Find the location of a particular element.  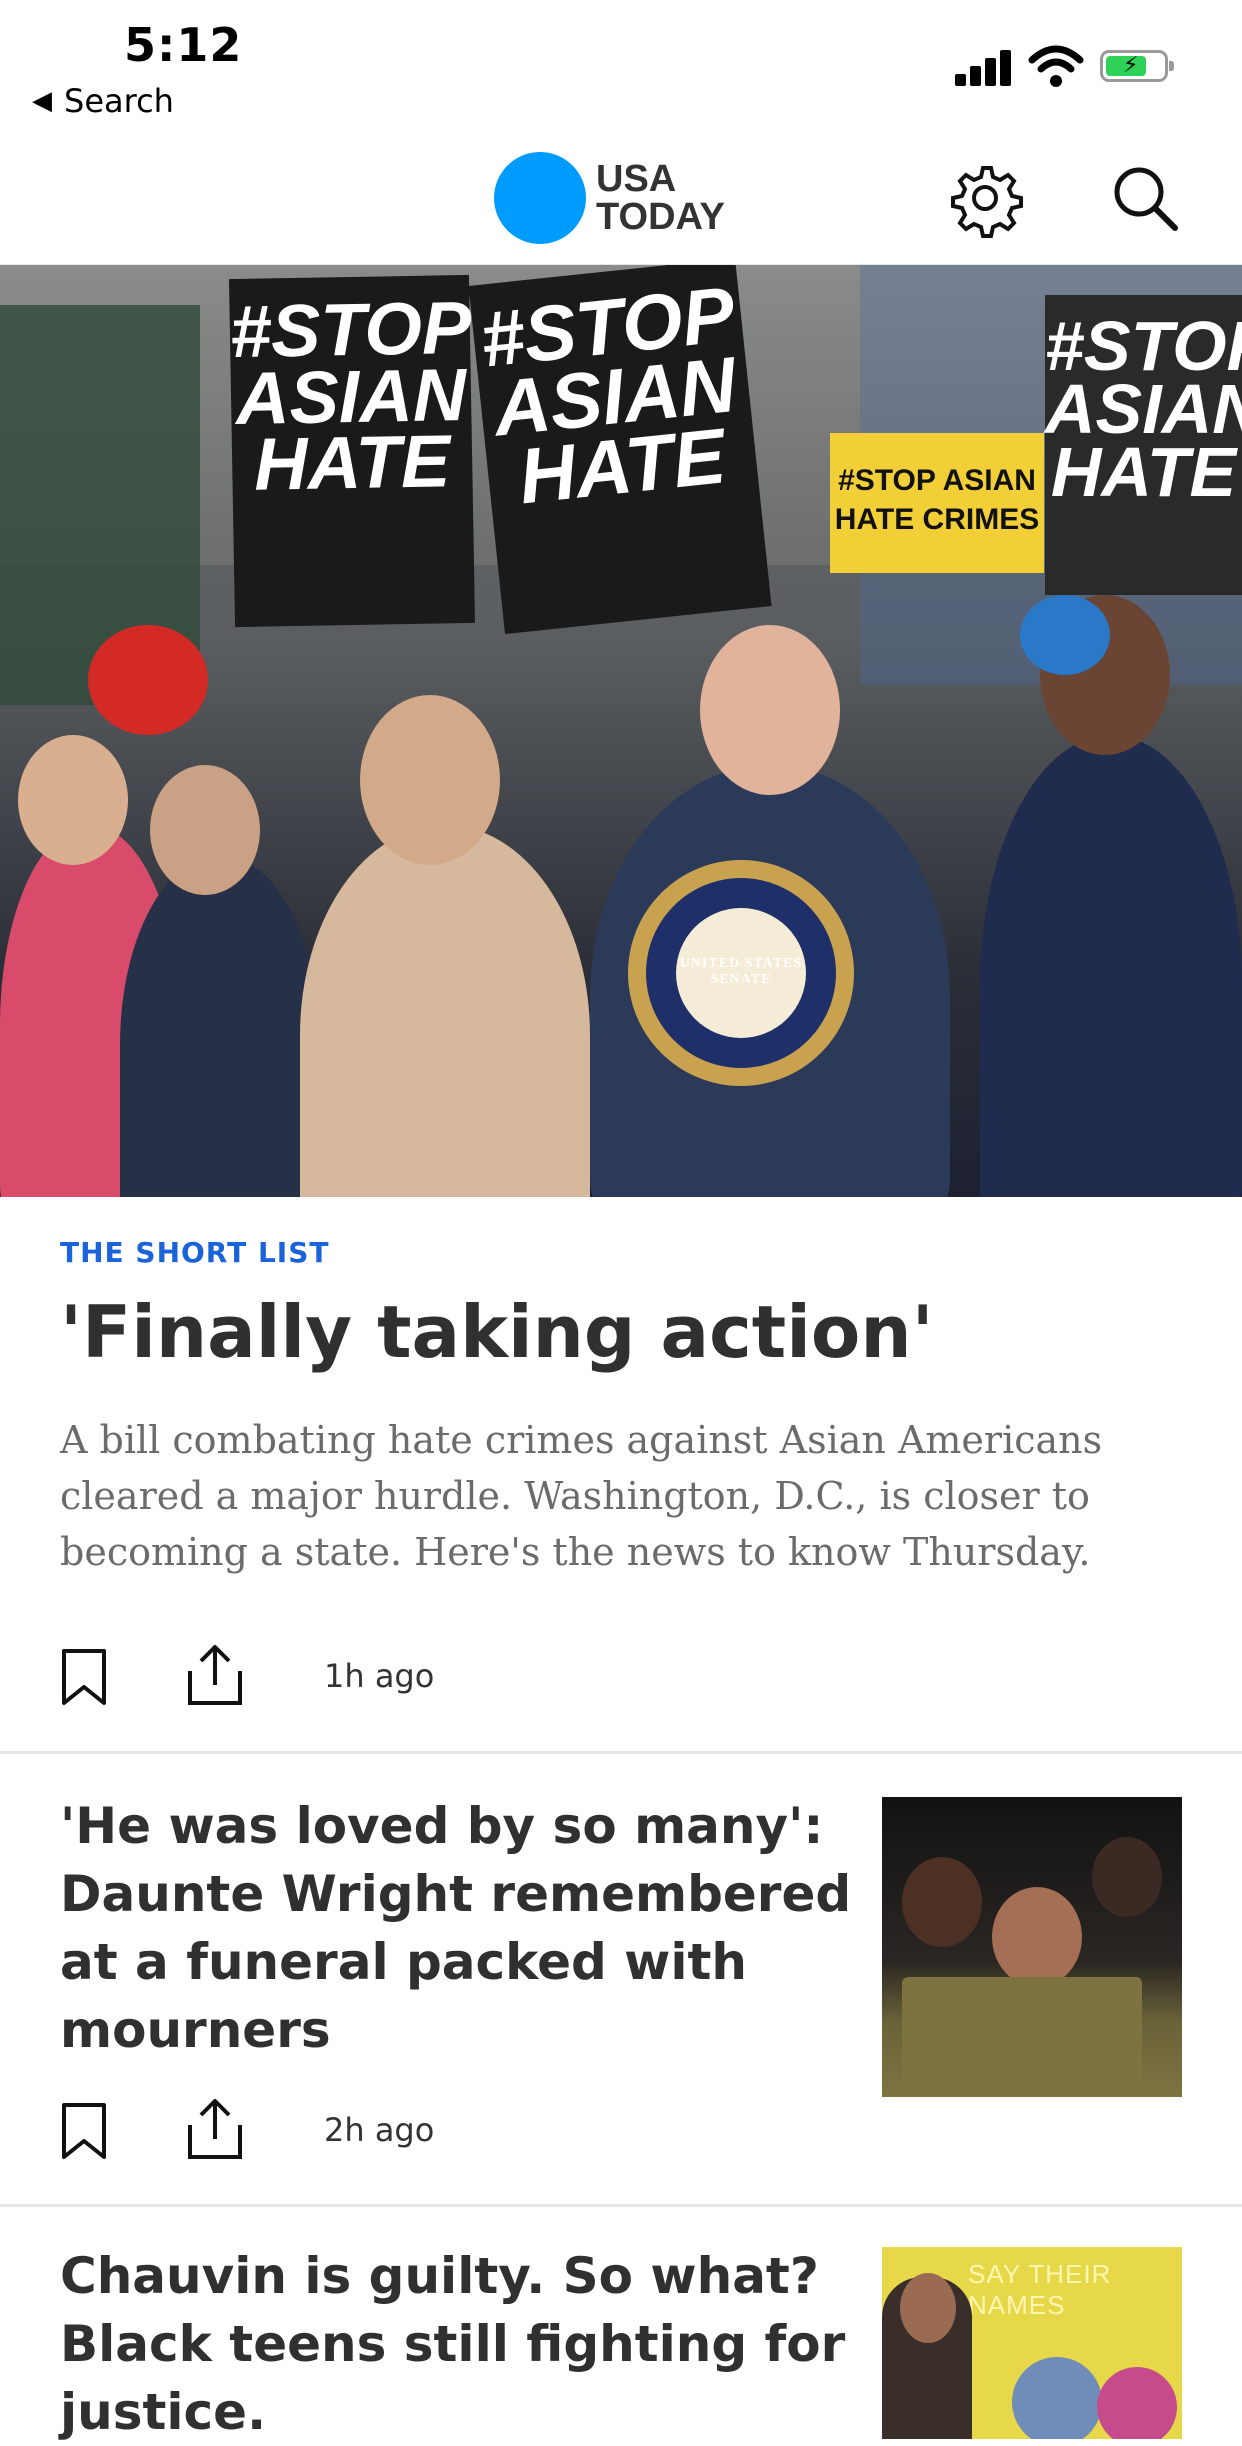

story-actions: 2h ago is located at coordinates (360, 2129).